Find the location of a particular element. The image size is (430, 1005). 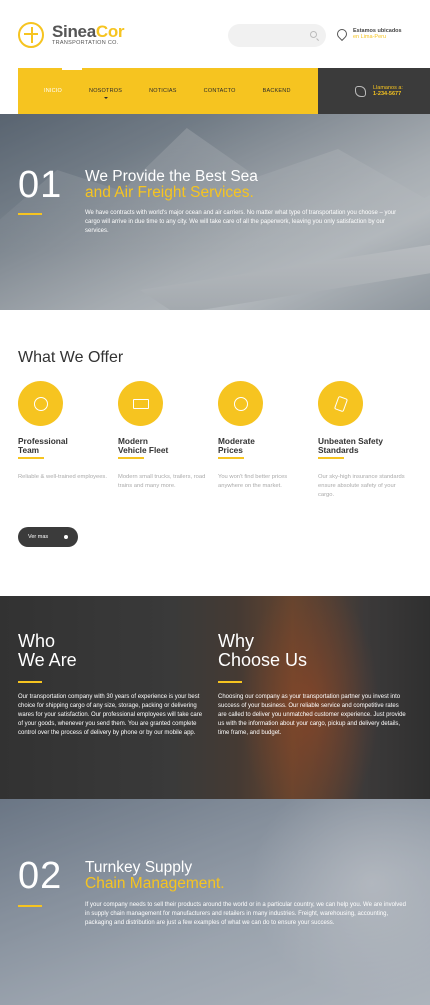

feature-title: Unbeaten Safety Standards is located at coordinates (351, 445).